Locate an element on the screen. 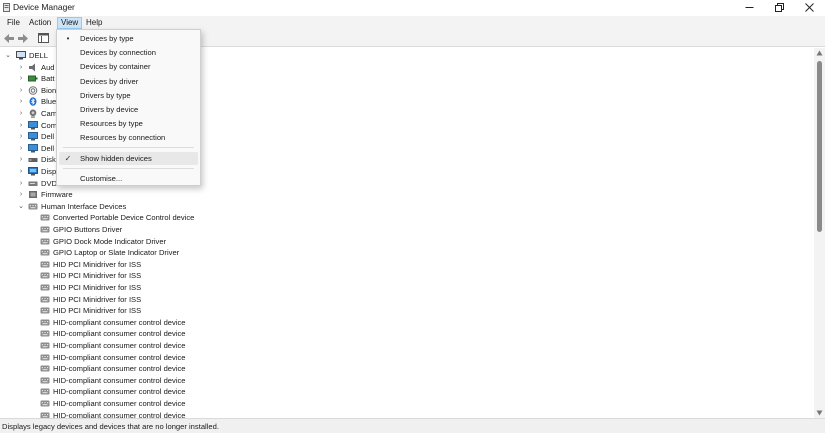 The height and width of the screenshot is (433, 825). minimize-button is located at coordinates (749, 7).